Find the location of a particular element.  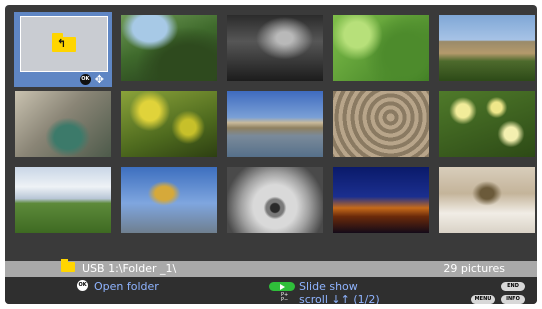

thumb-dark-water is located at coordinates (275, 48).